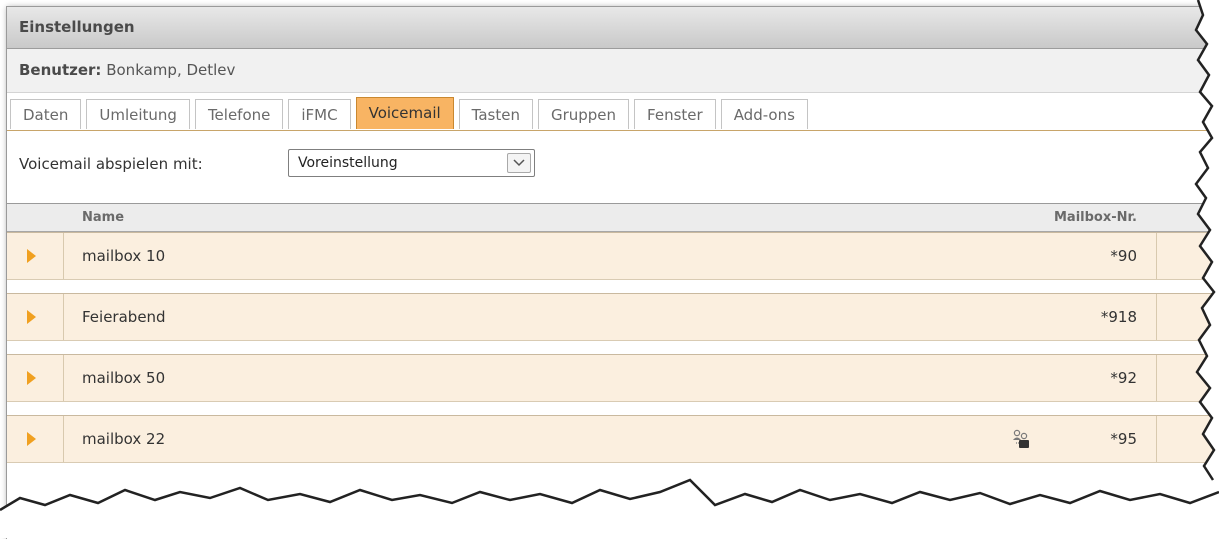  What do you see at coordinates (613, 218) in the screenshot?
I see `table-header: Name Mailbox-Nr.` at bounding box center [613, 218].